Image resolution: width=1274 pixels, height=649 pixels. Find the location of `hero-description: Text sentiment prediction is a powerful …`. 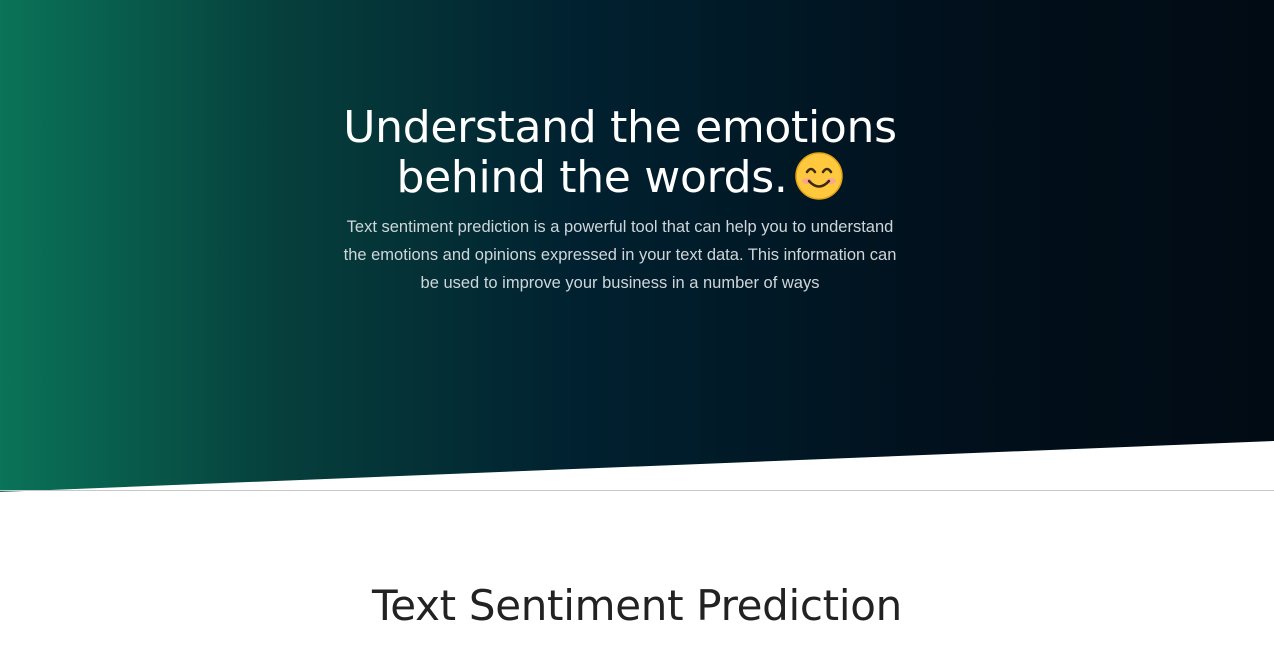

hero-description: Text sentiment prediction is a powerful … is located at coordinates (620, 255).